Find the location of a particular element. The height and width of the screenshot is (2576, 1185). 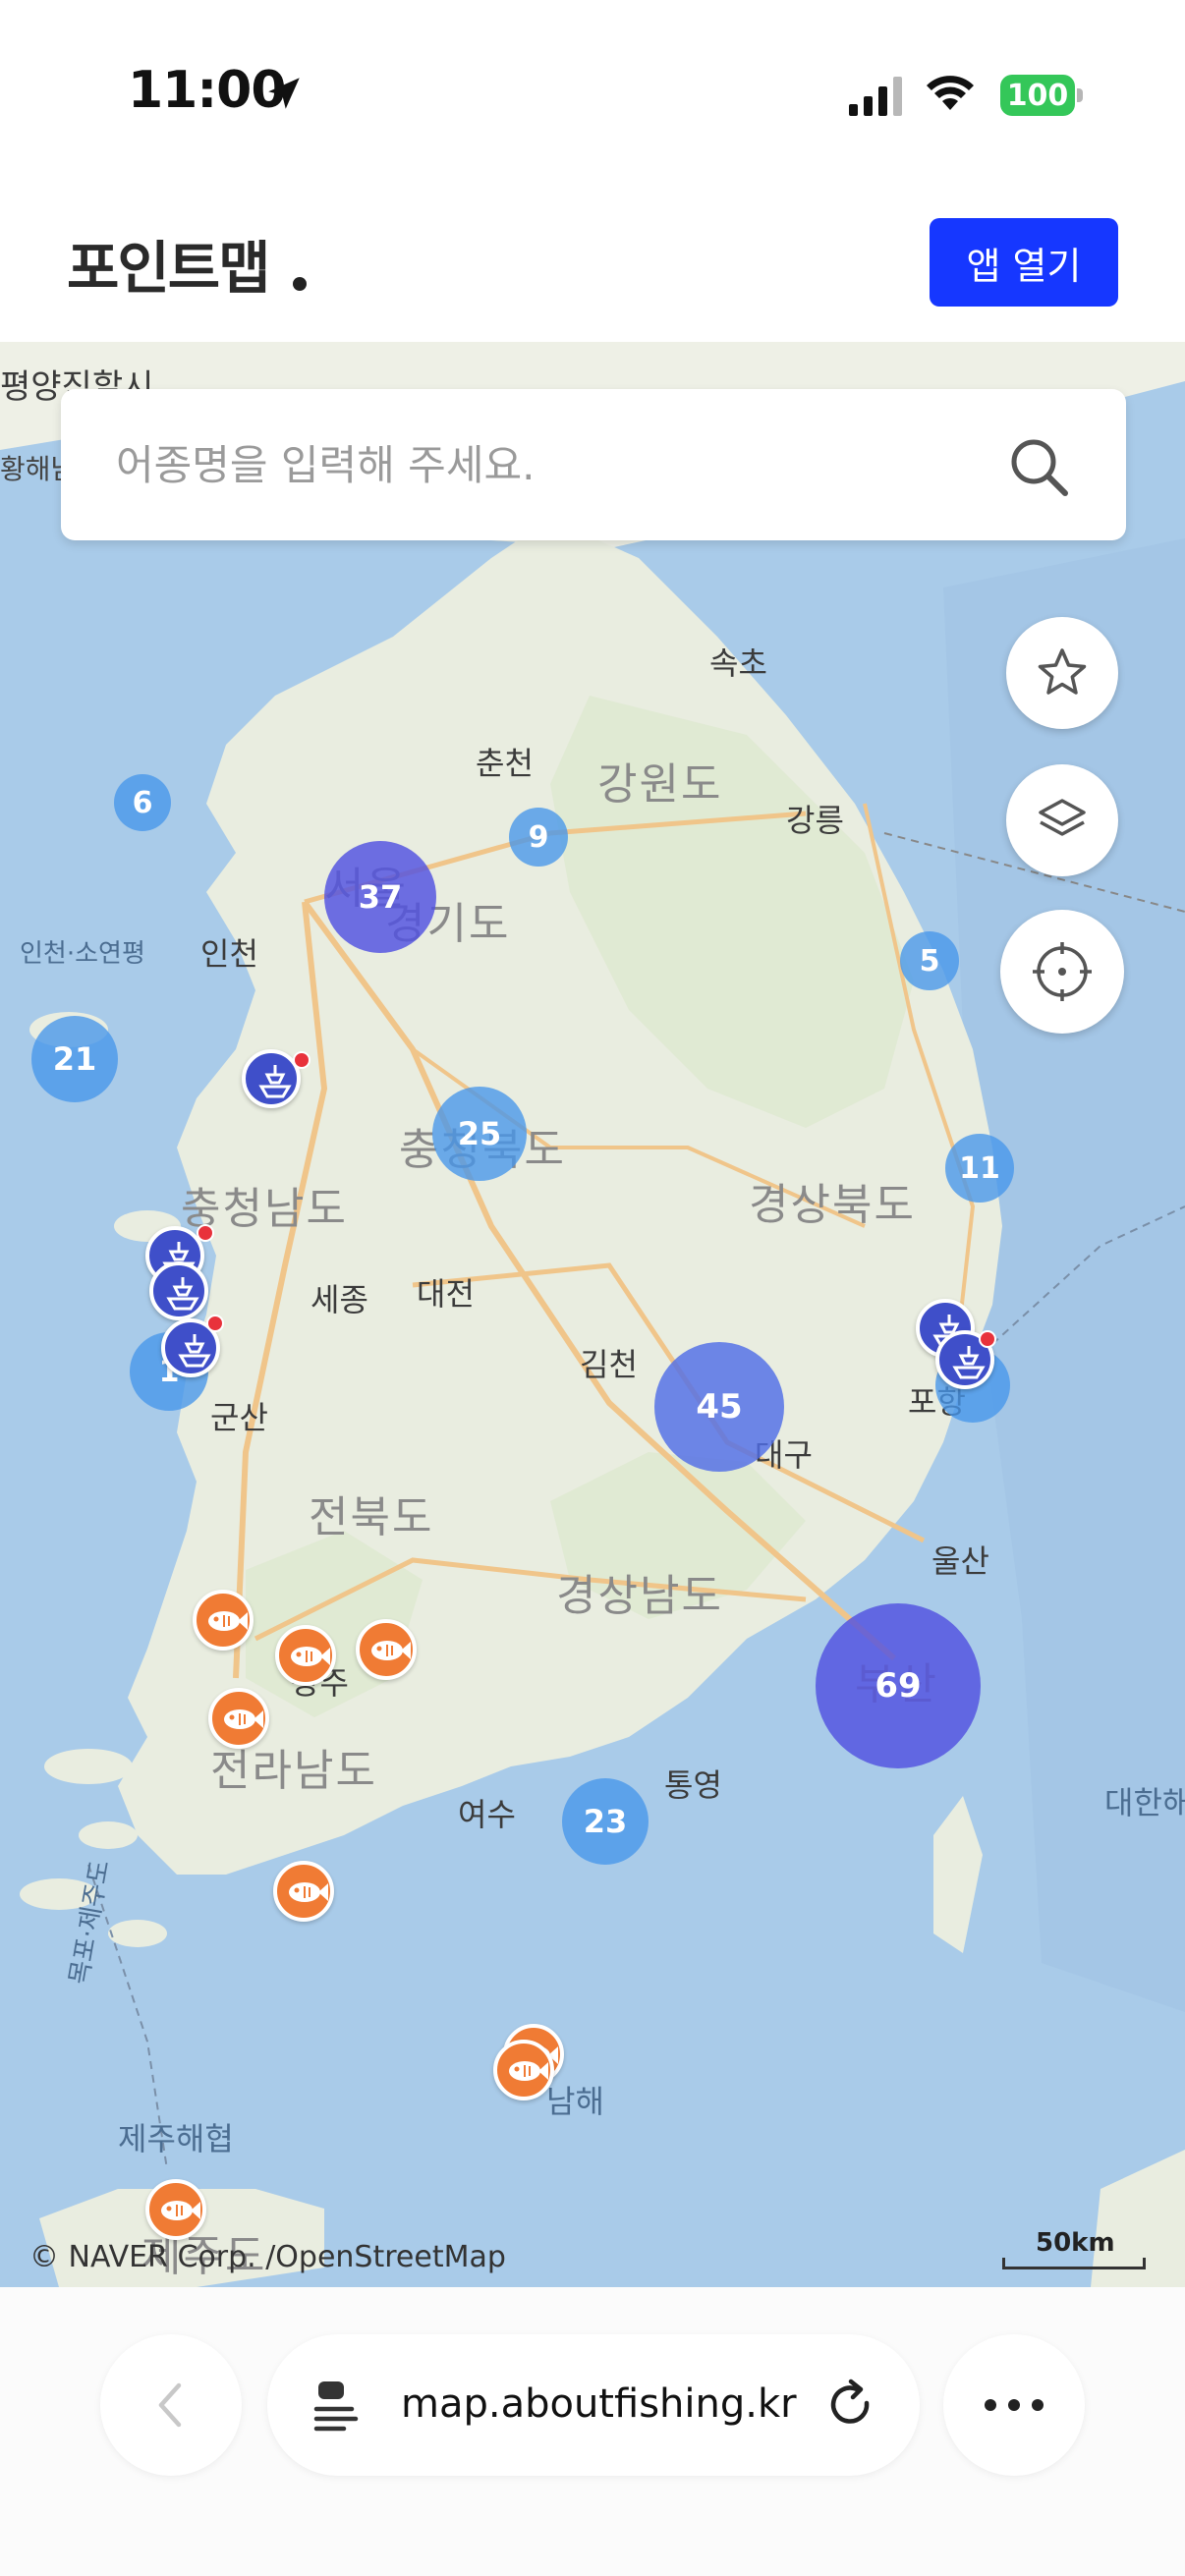

layers-icon is located at coordinates (1062, 817).